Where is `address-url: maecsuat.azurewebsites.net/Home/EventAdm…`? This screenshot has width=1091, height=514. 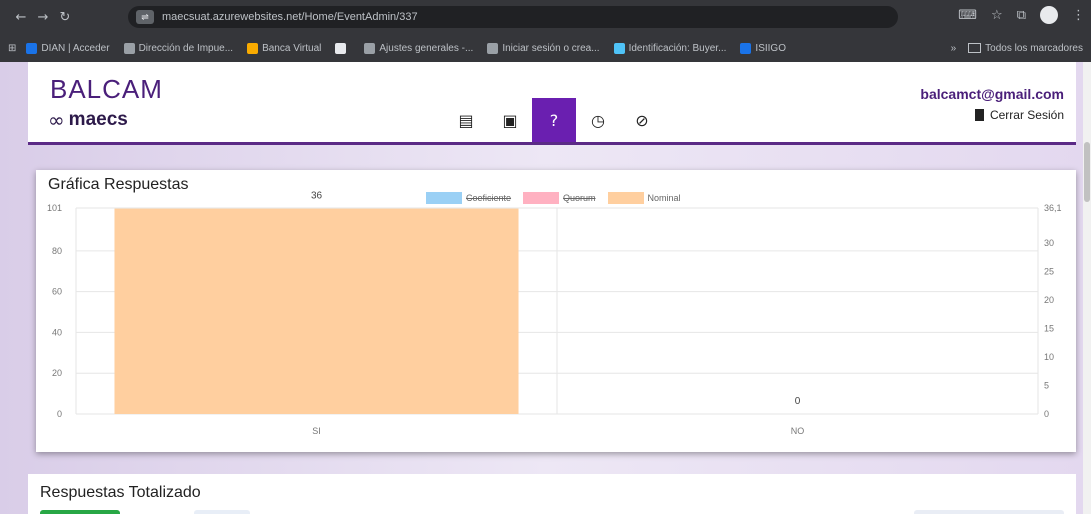
address-url: maecsuat.azurewebsites.net/Home/EventAdm… is located at coordinates (290, 17).